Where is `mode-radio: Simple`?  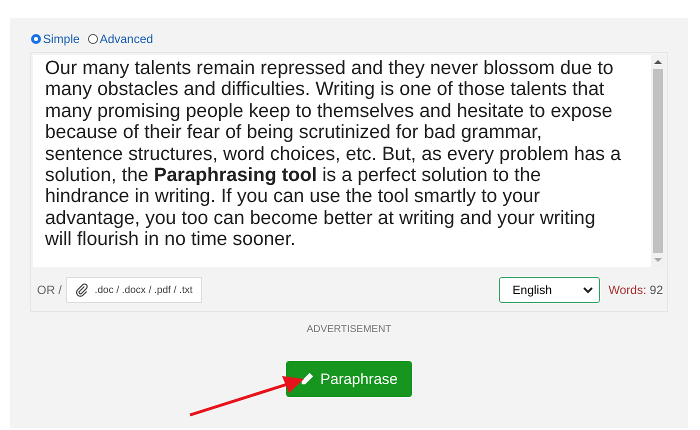
mode-radio: Simple is located at coordinates (55, 39).